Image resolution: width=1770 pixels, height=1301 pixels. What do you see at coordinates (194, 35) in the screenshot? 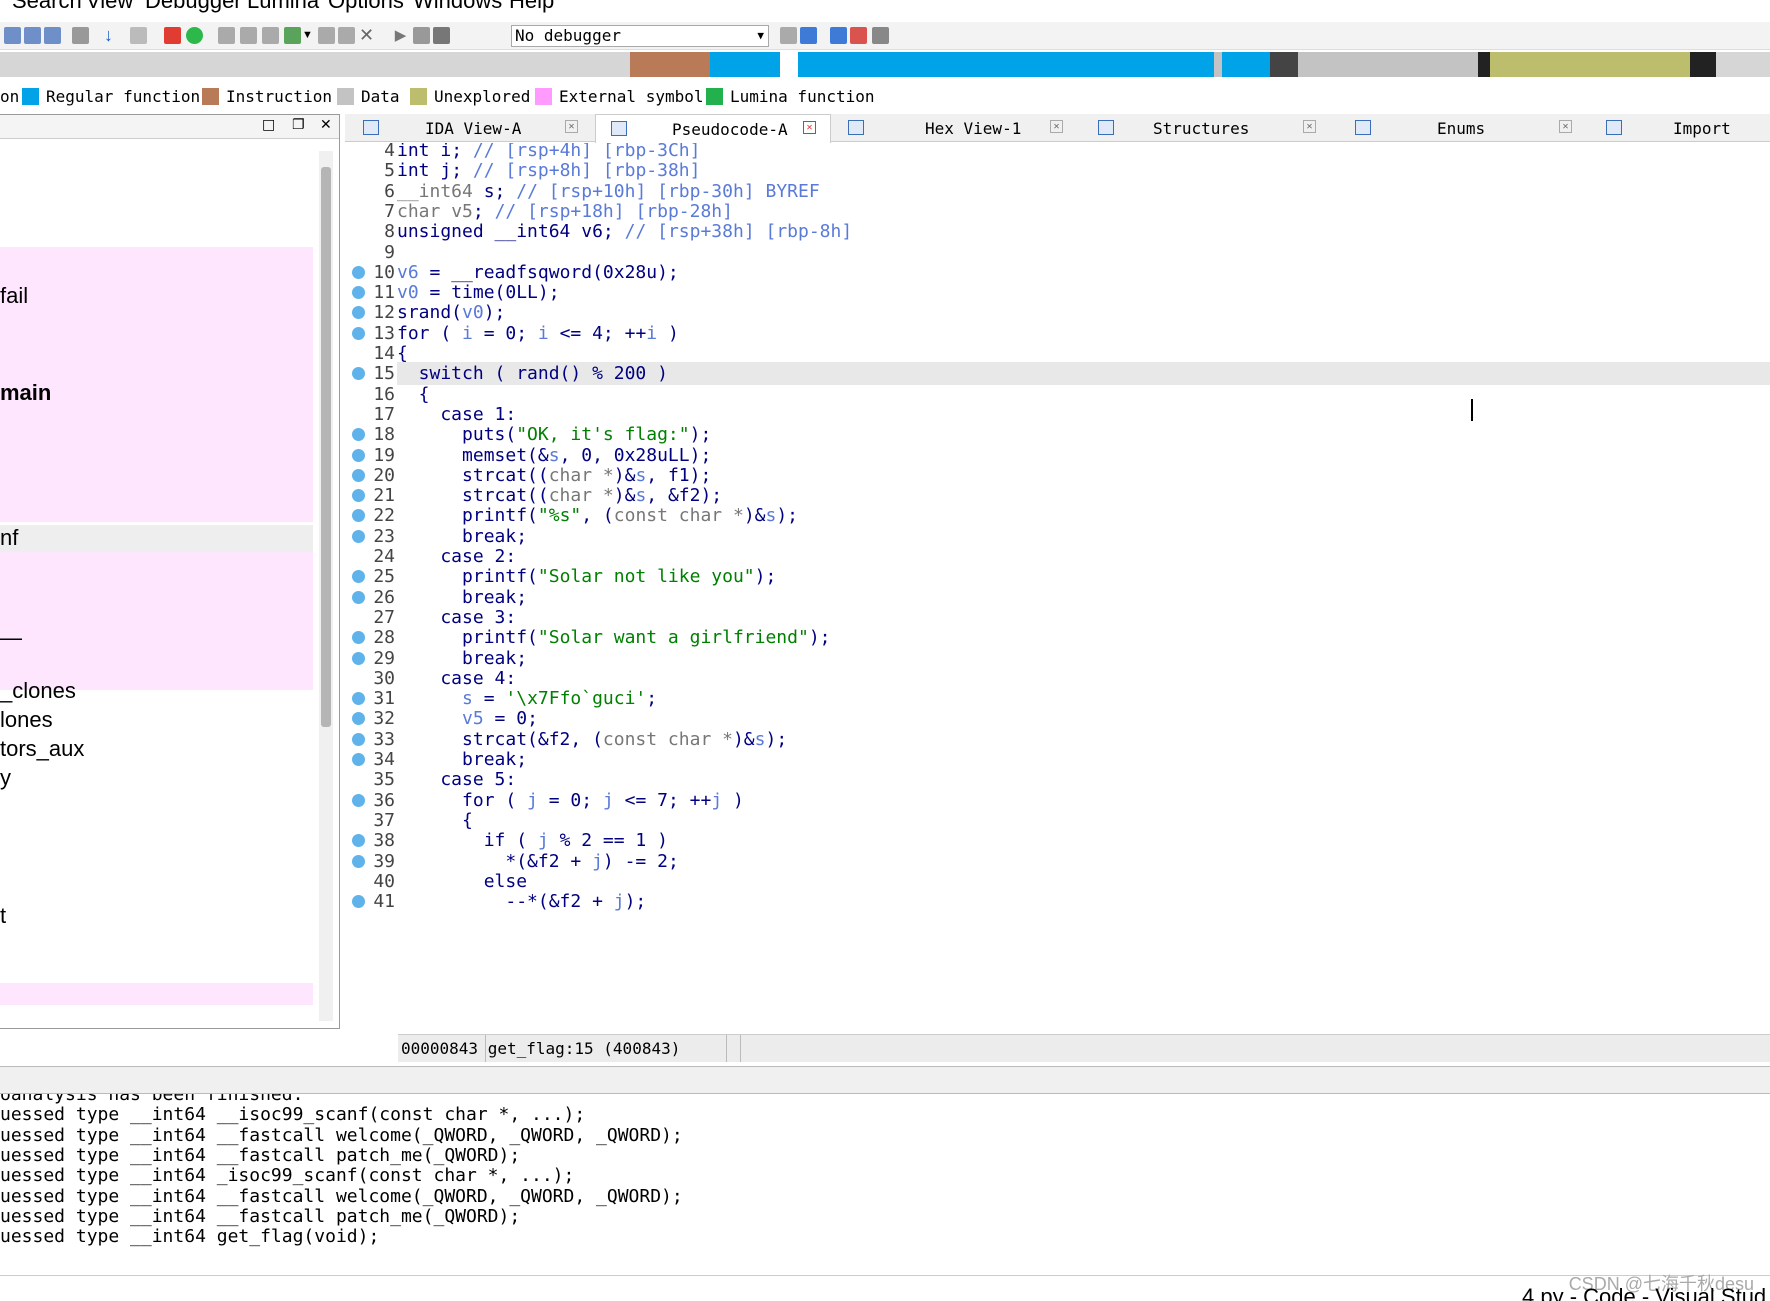
I see `run-icon` at bounding box center [194, 35].